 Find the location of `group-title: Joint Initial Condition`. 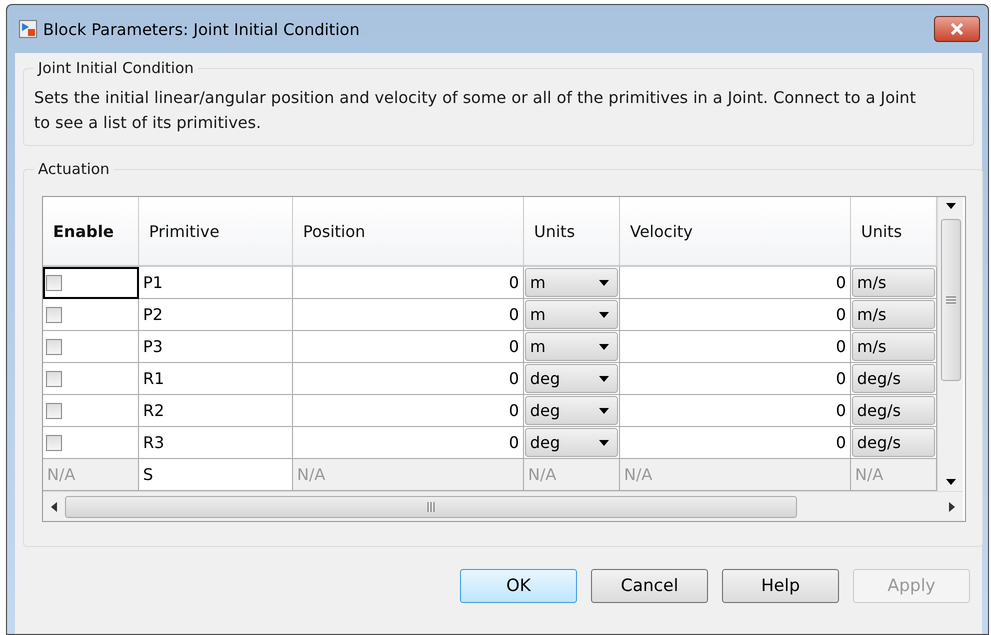

group-title: Joint Initial Condition is located at coordinates (115, 68).